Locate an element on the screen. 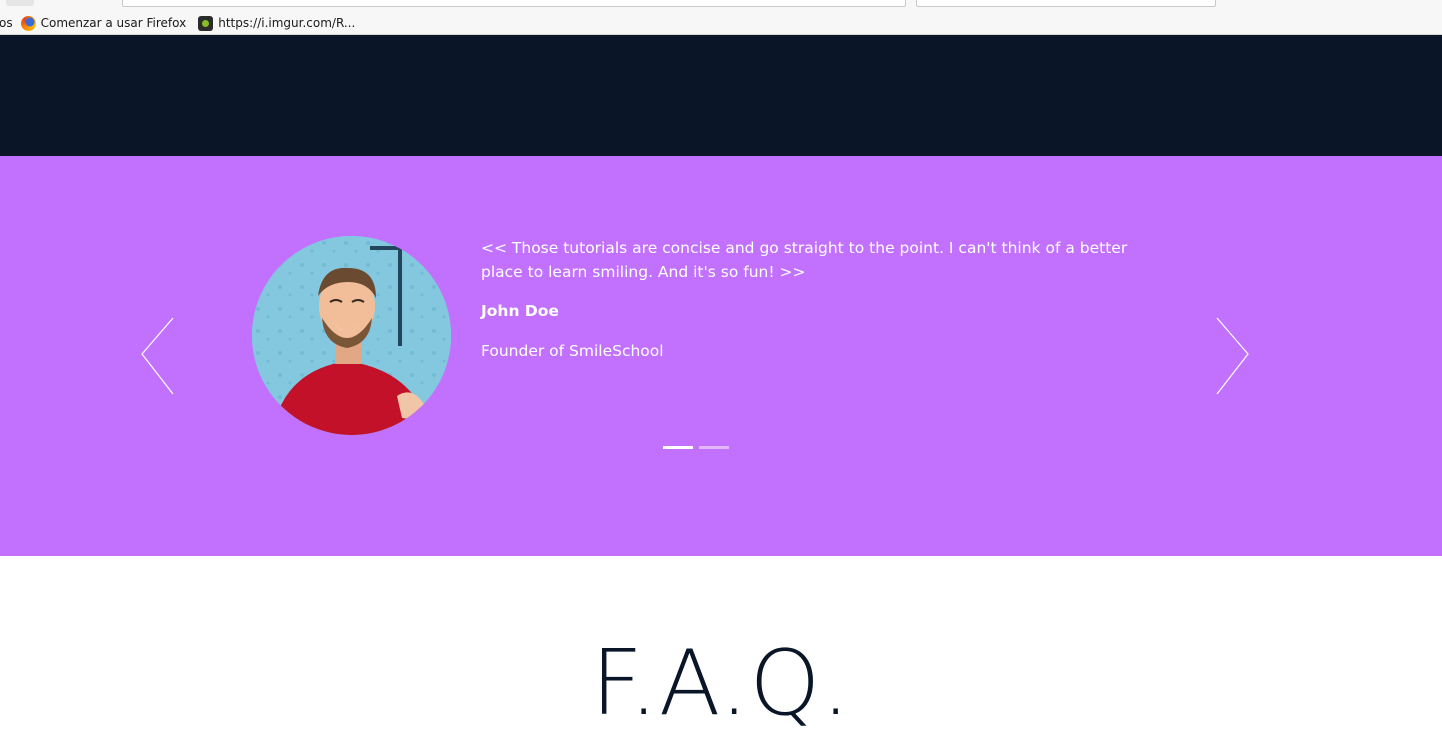 This screenshot has height=732, width=1442. testimonial-author-role: Founder of SmileSchool is located at coordinates (572, 351).